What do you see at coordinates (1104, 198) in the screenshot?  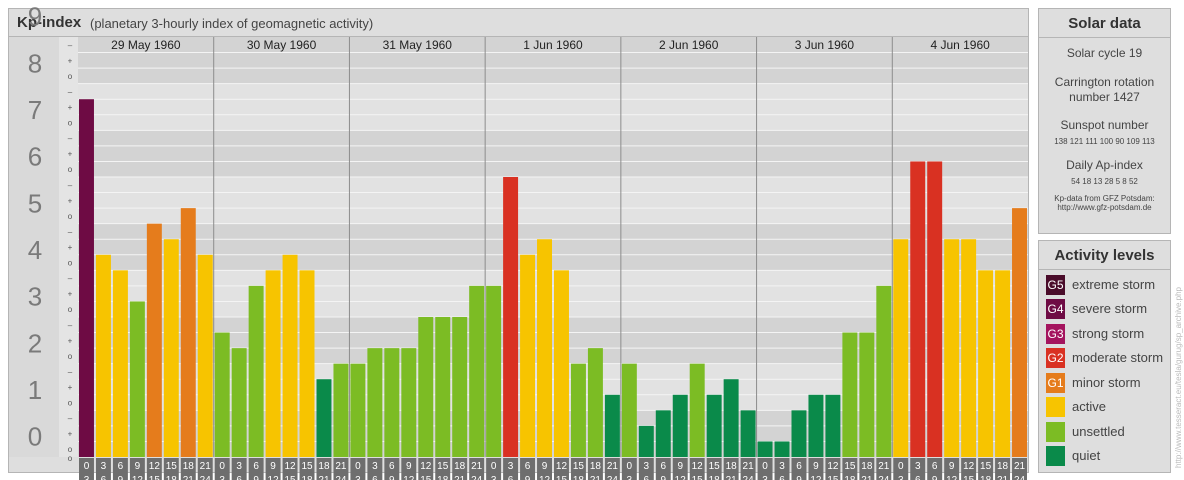 I see `data-source-line: Kp-data from GFZ Potsdam:` at bounding box center [1104, 198].